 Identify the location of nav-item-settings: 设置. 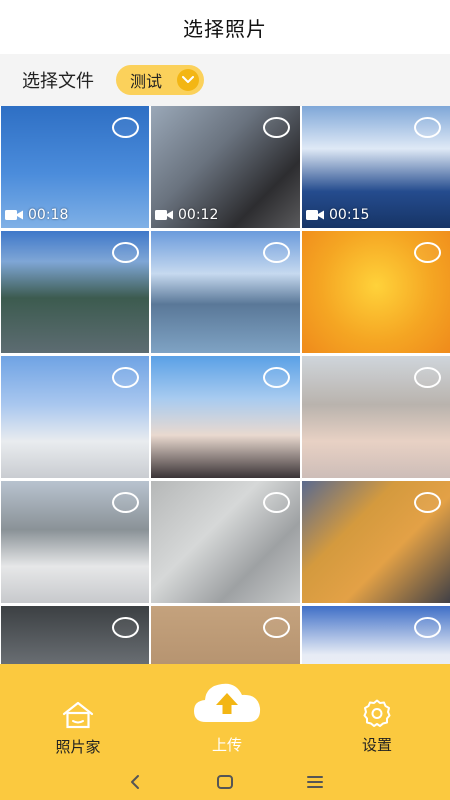
(377, 713).